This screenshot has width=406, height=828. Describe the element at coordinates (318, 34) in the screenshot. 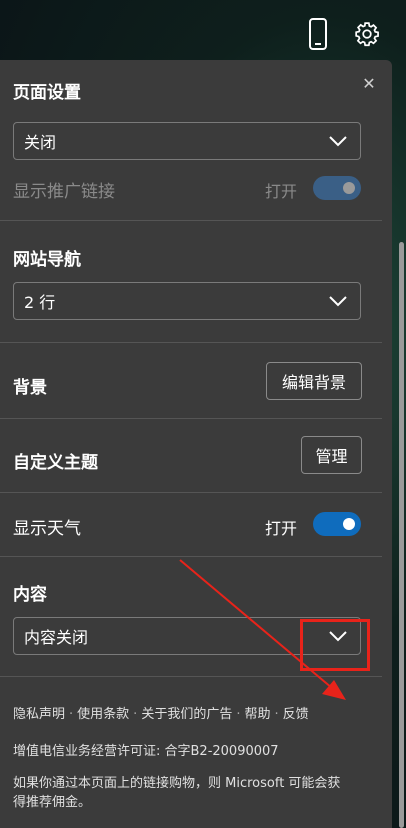

I see `phone-icon` at that location.